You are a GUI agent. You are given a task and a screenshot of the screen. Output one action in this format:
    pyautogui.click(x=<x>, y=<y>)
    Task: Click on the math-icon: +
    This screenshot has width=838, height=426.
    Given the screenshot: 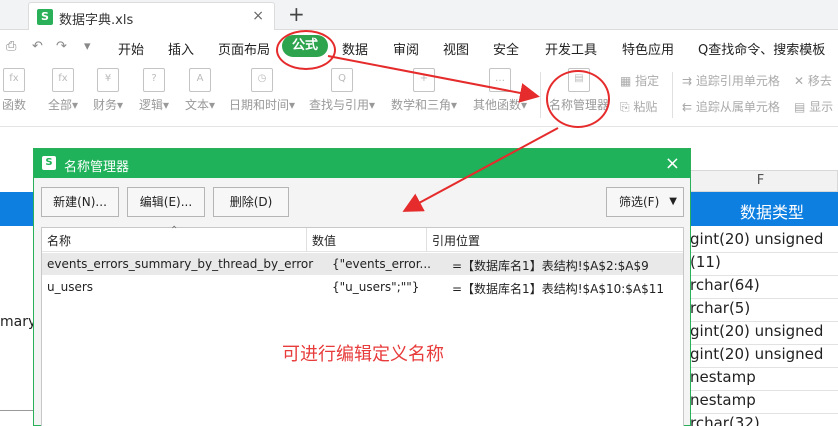 What is the action you would take?
    pyautogui.click(x=424, y=80)
    